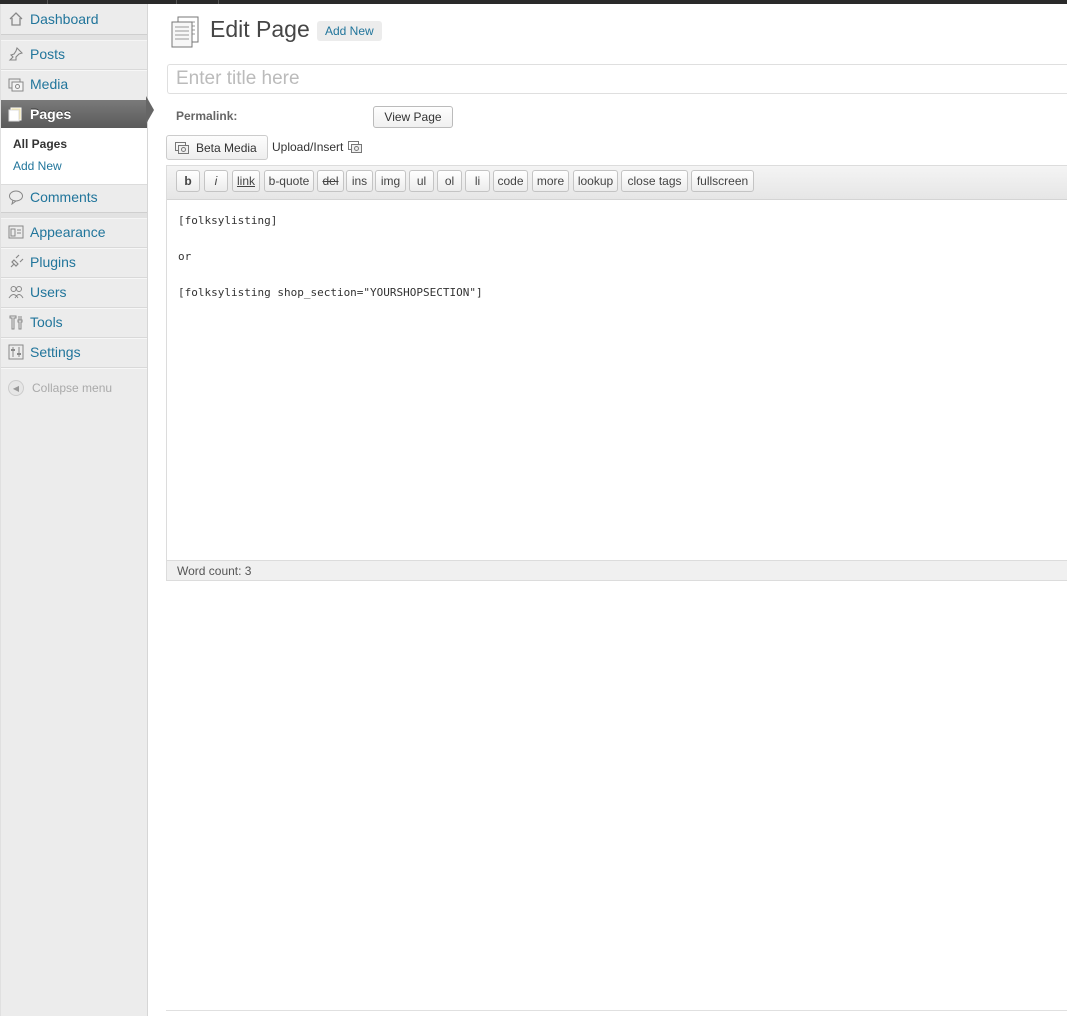 This screenshot has width=1067, height=1016. I want to click on menu-plugins: Plugins, so click(74, 262).